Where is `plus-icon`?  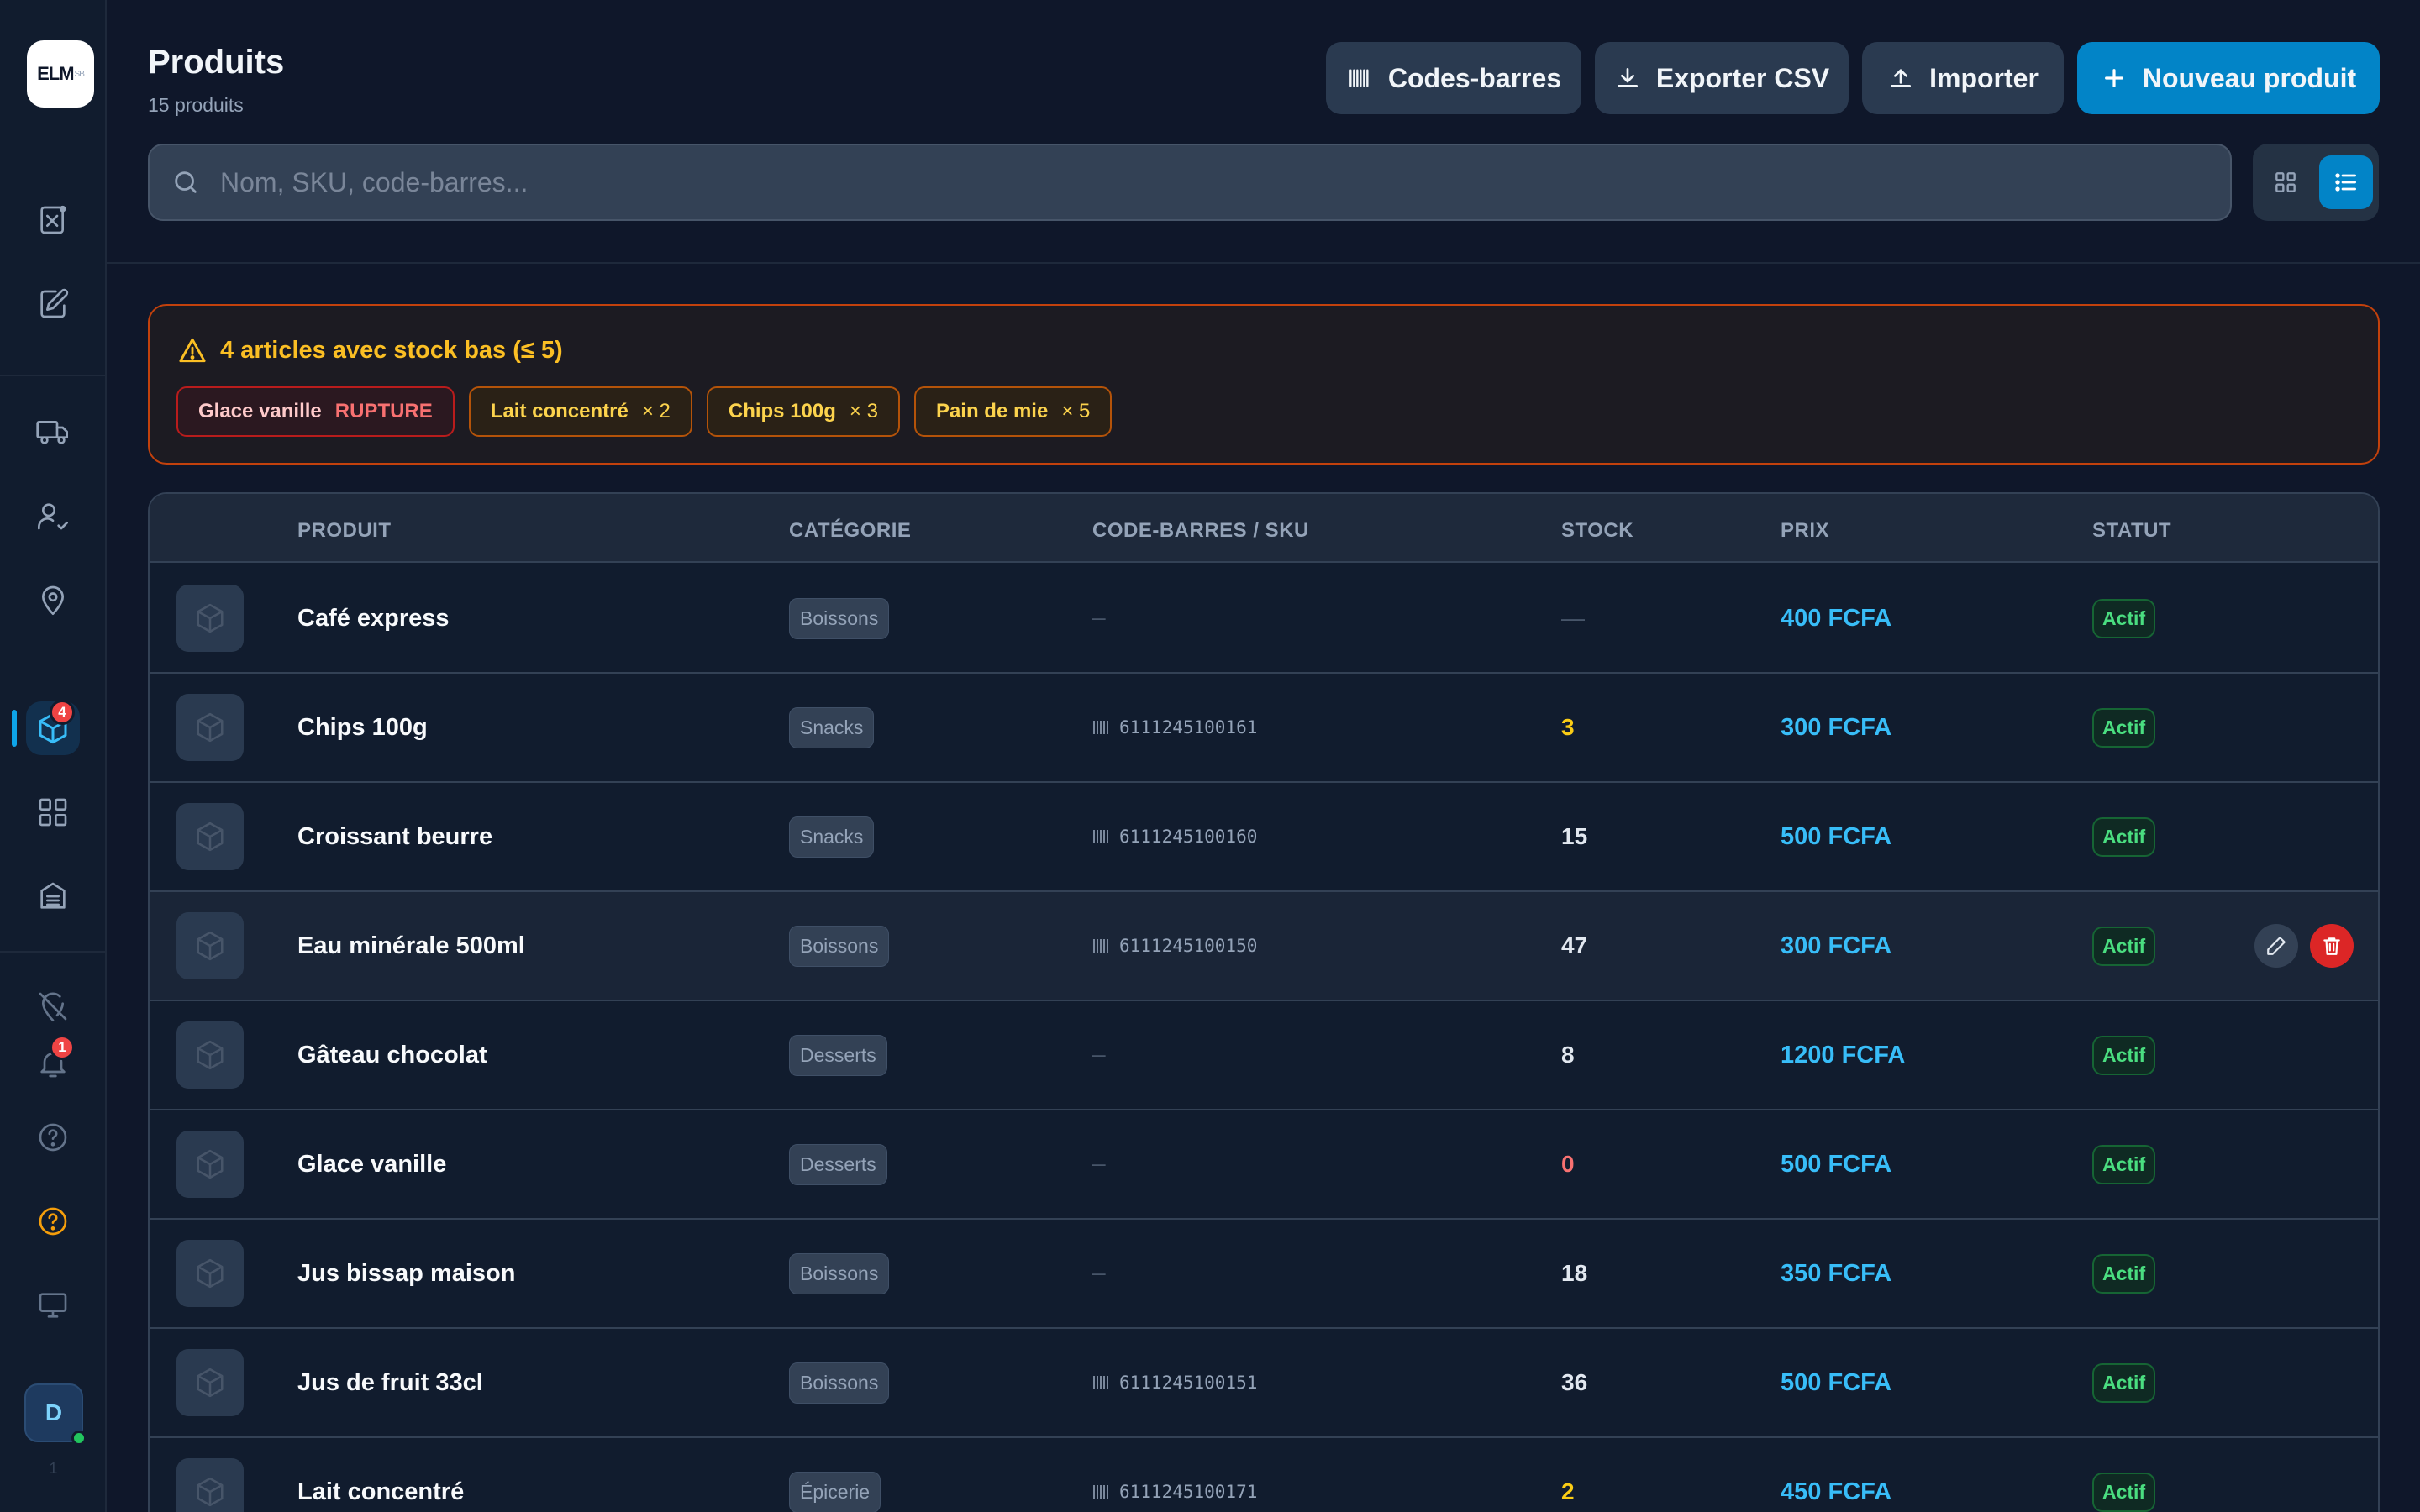 plus-icon is located at coordinates (2113, 78).